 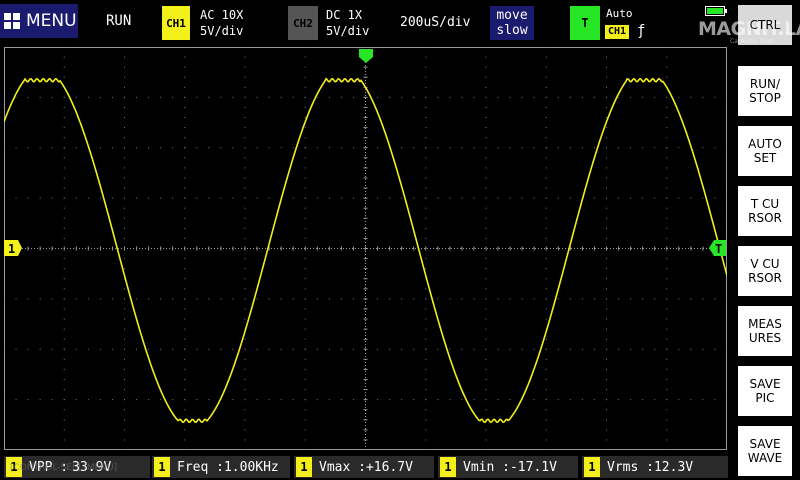 What do you see at coordinates (508, 467) in the screenshot?
I see `measure-vmin: 1 Vmin : -17.1V` at bounding box center [508, 467].